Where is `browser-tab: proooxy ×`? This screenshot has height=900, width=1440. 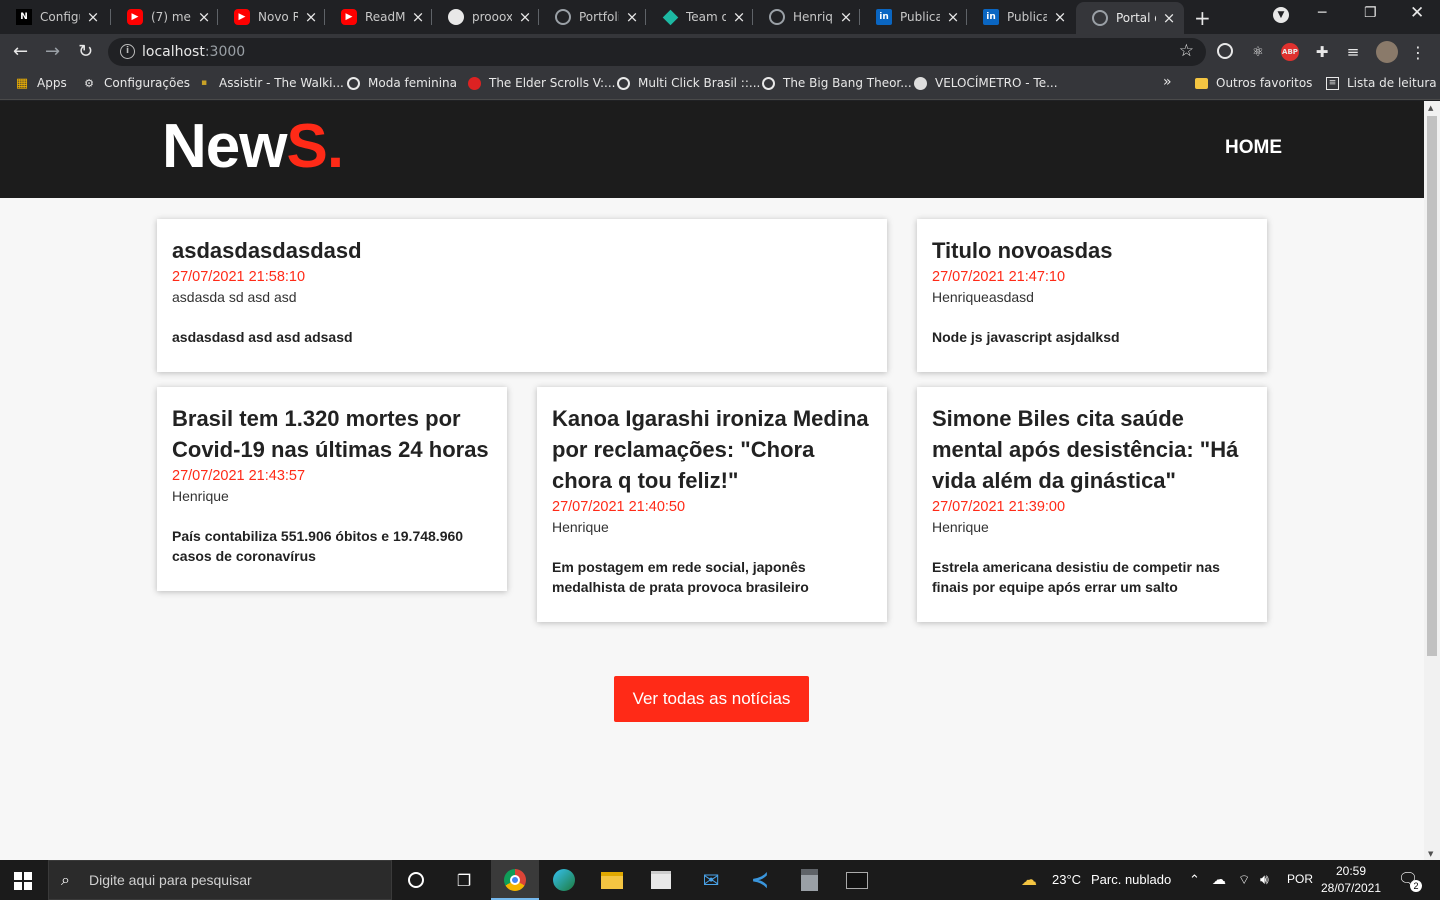 browser-tab: proooxy × is located at coordinates (485, 17).